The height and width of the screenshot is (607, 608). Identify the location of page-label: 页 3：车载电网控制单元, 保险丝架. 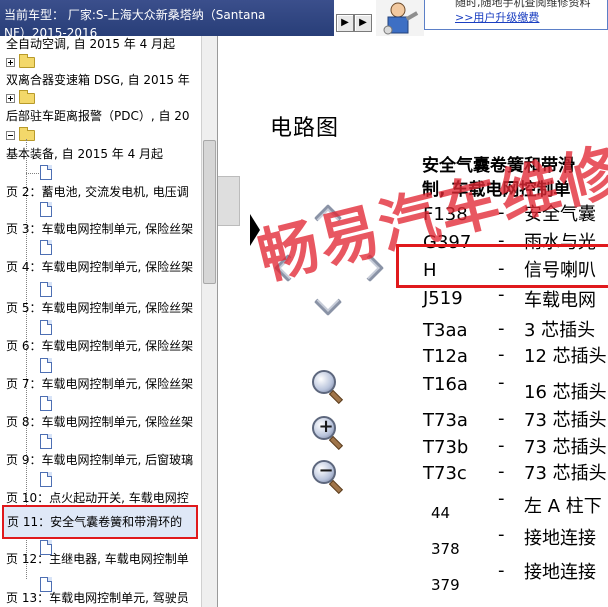
(100, 229).